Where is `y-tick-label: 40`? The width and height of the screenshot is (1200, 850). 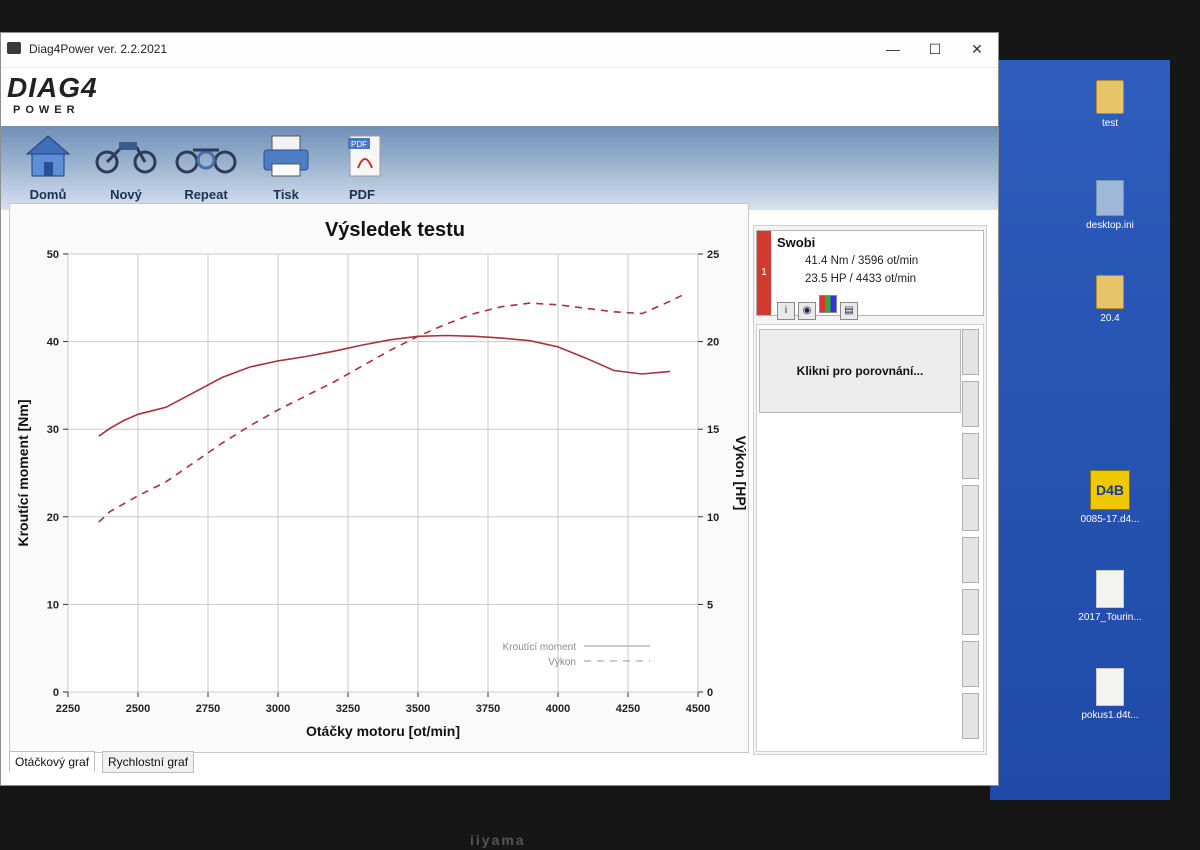 y-tick-label: 40 is located at coordinates (53, 343).